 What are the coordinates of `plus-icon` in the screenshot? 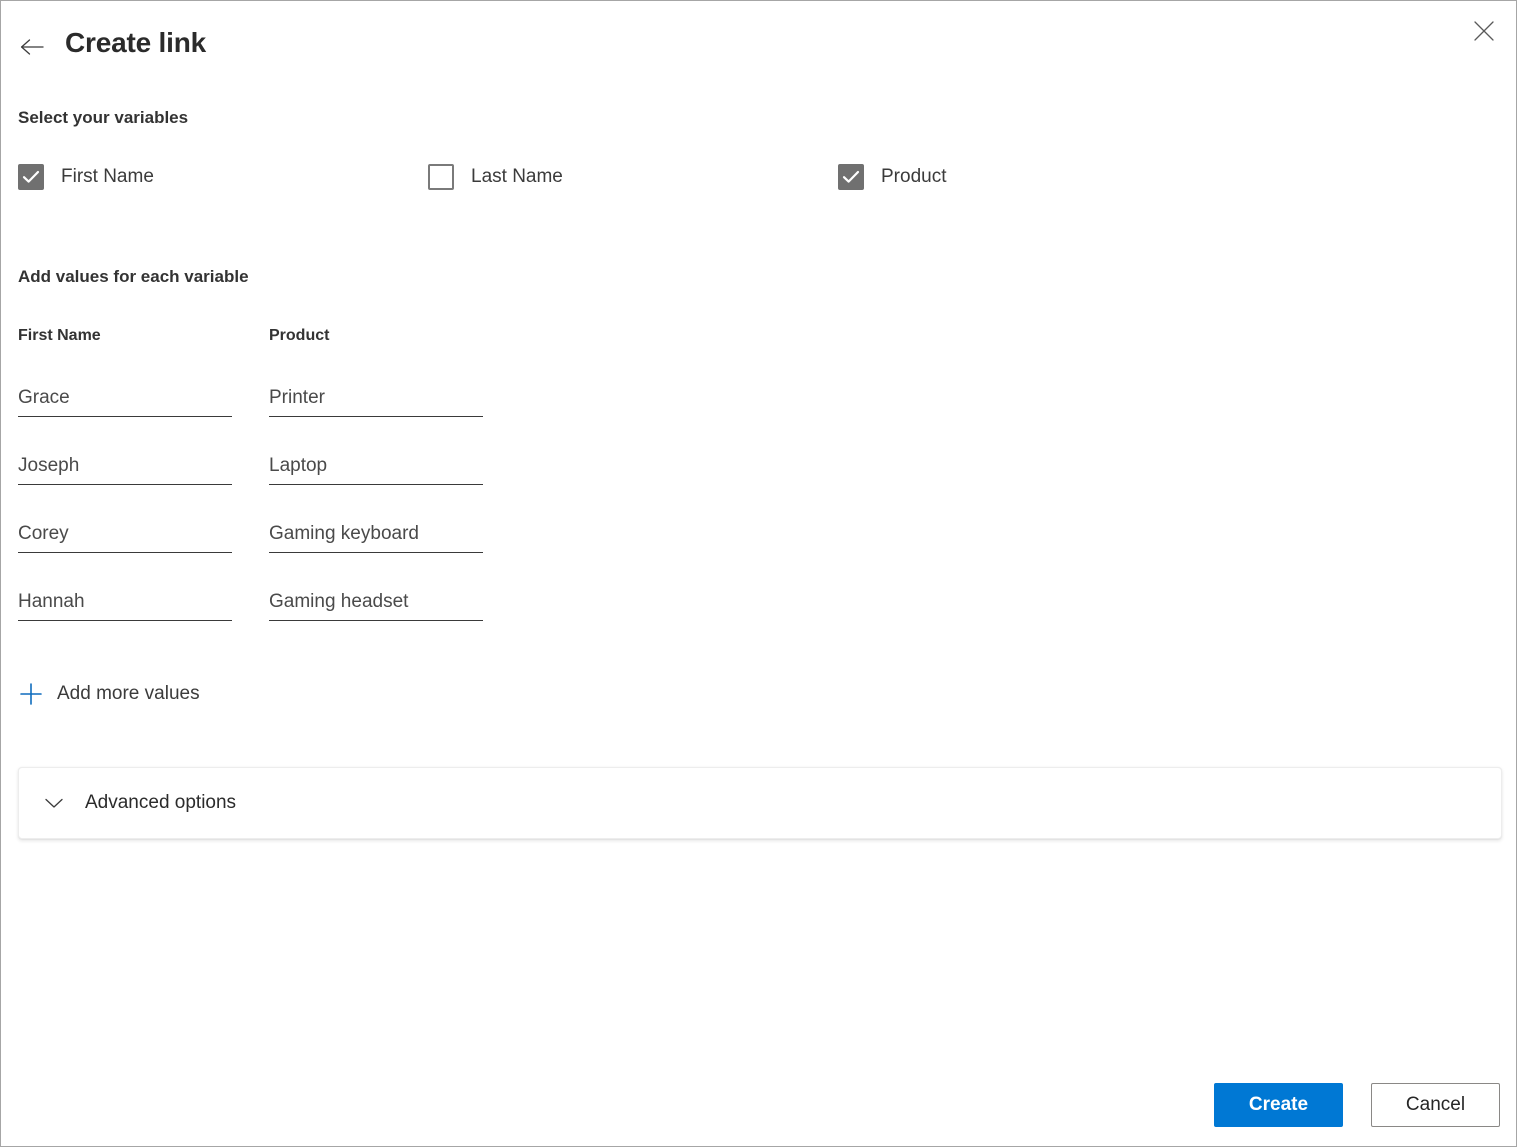 It's located at (31, 694).